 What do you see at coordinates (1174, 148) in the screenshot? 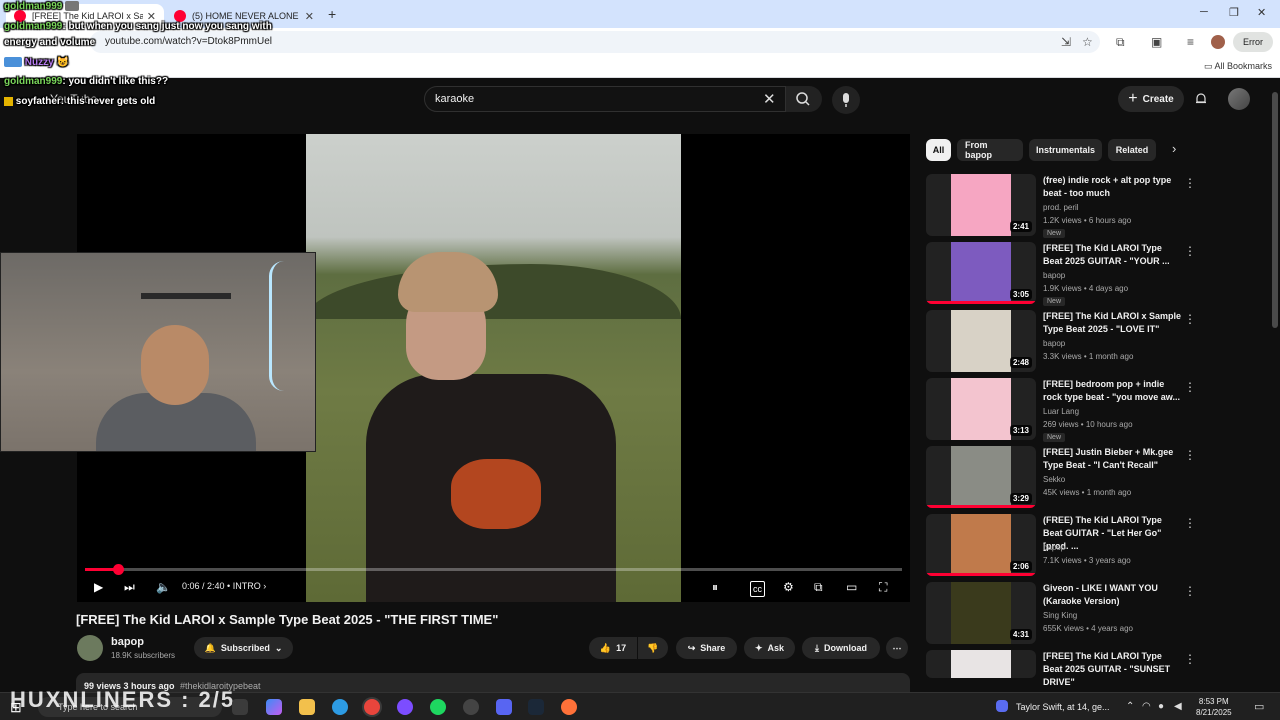
I see `chevron-right-icon: ›` at bounding box center [1174, 148].